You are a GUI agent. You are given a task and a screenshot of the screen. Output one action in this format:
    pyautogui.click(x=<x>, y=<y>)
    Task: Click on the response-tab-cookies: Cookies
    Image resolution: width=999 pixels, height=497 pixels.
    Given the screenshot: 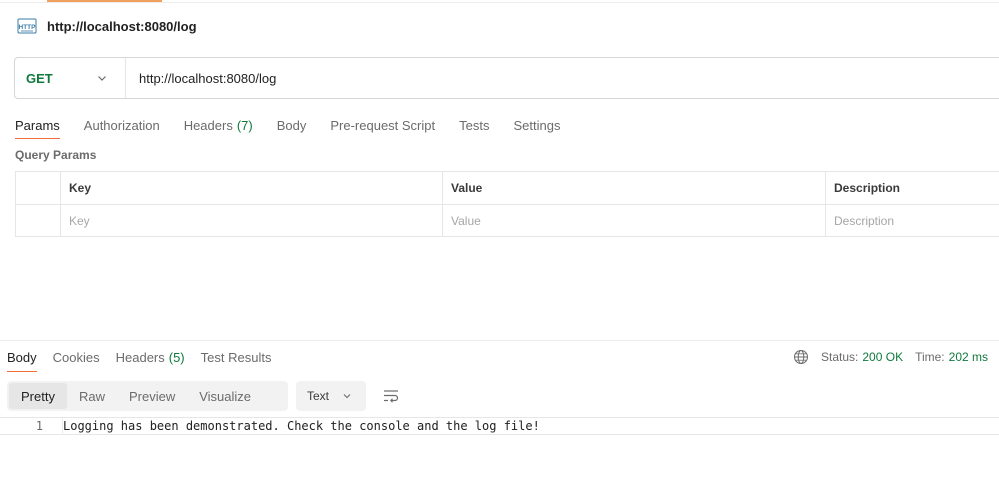 What is the action you would take?
    pyautogui.click(x=76, y=357)
    